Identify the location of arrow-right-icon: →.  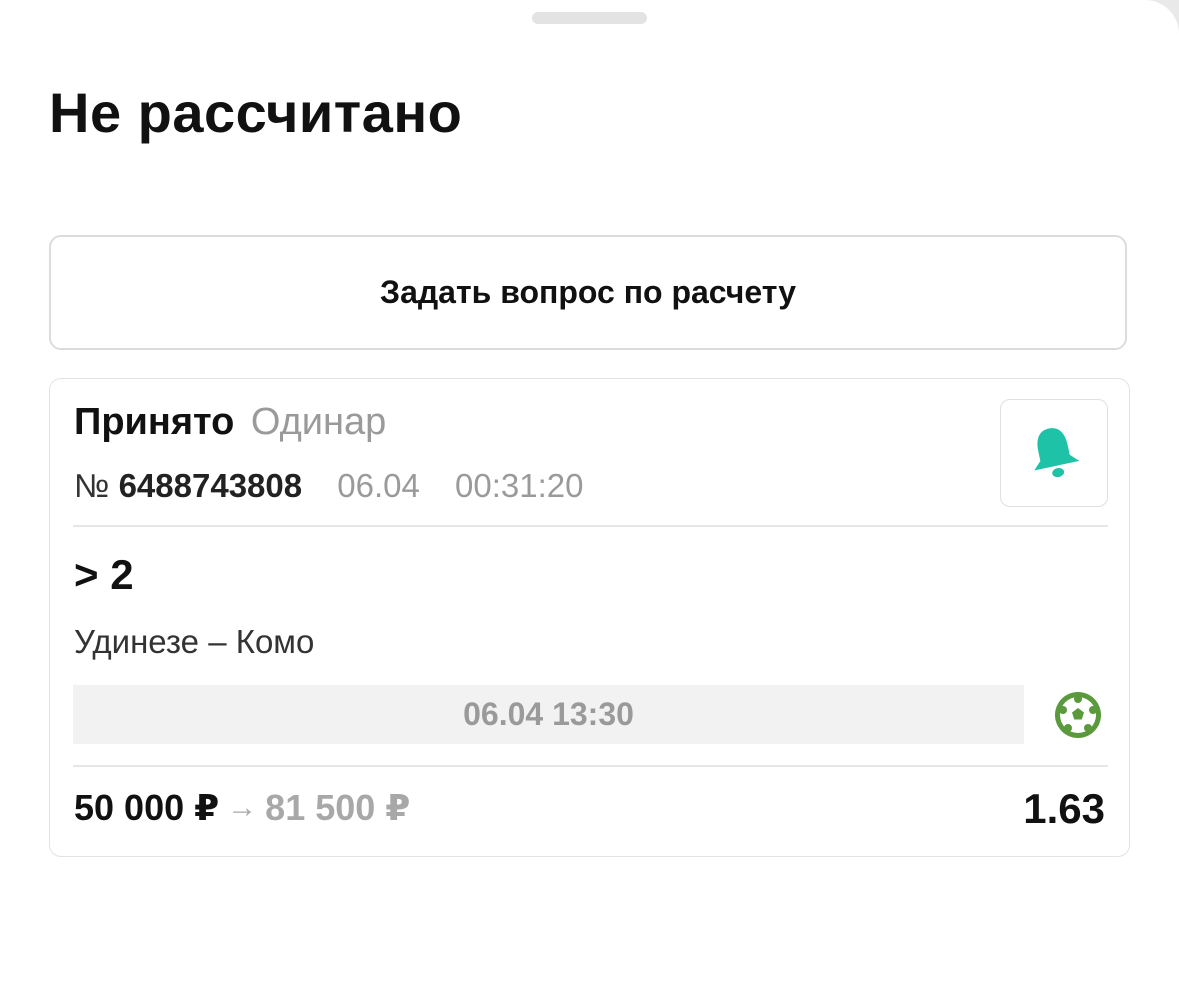
(242, 807).